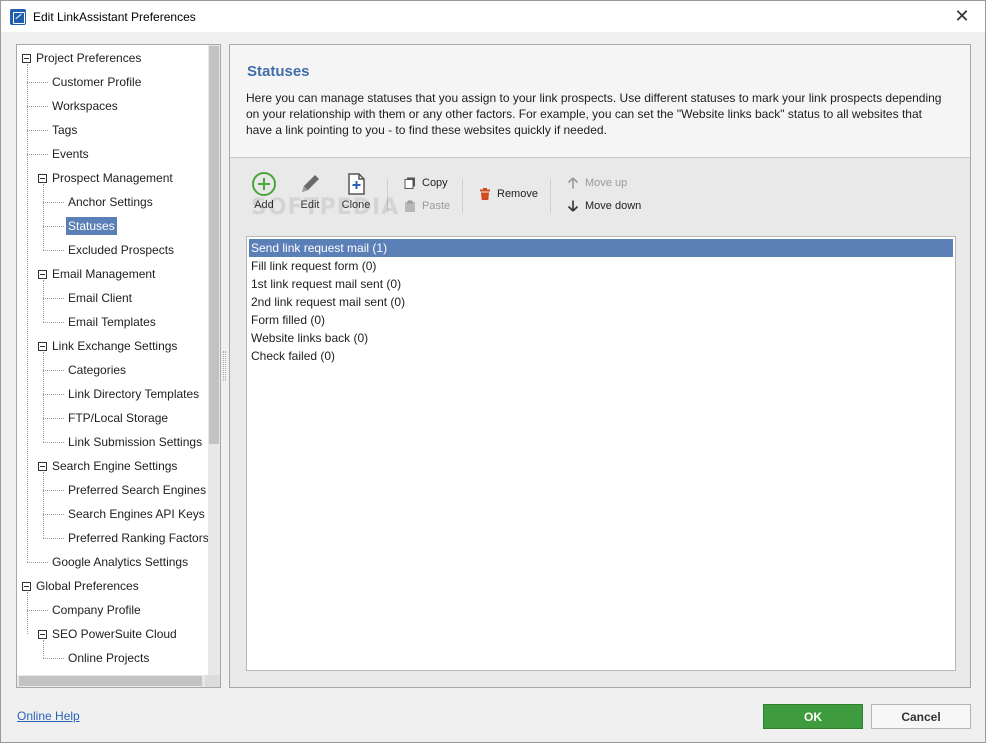 This screenshot has height=743, width=986. I want to click on tree-item-label: FTP/Local Storage, so click(118, 418).